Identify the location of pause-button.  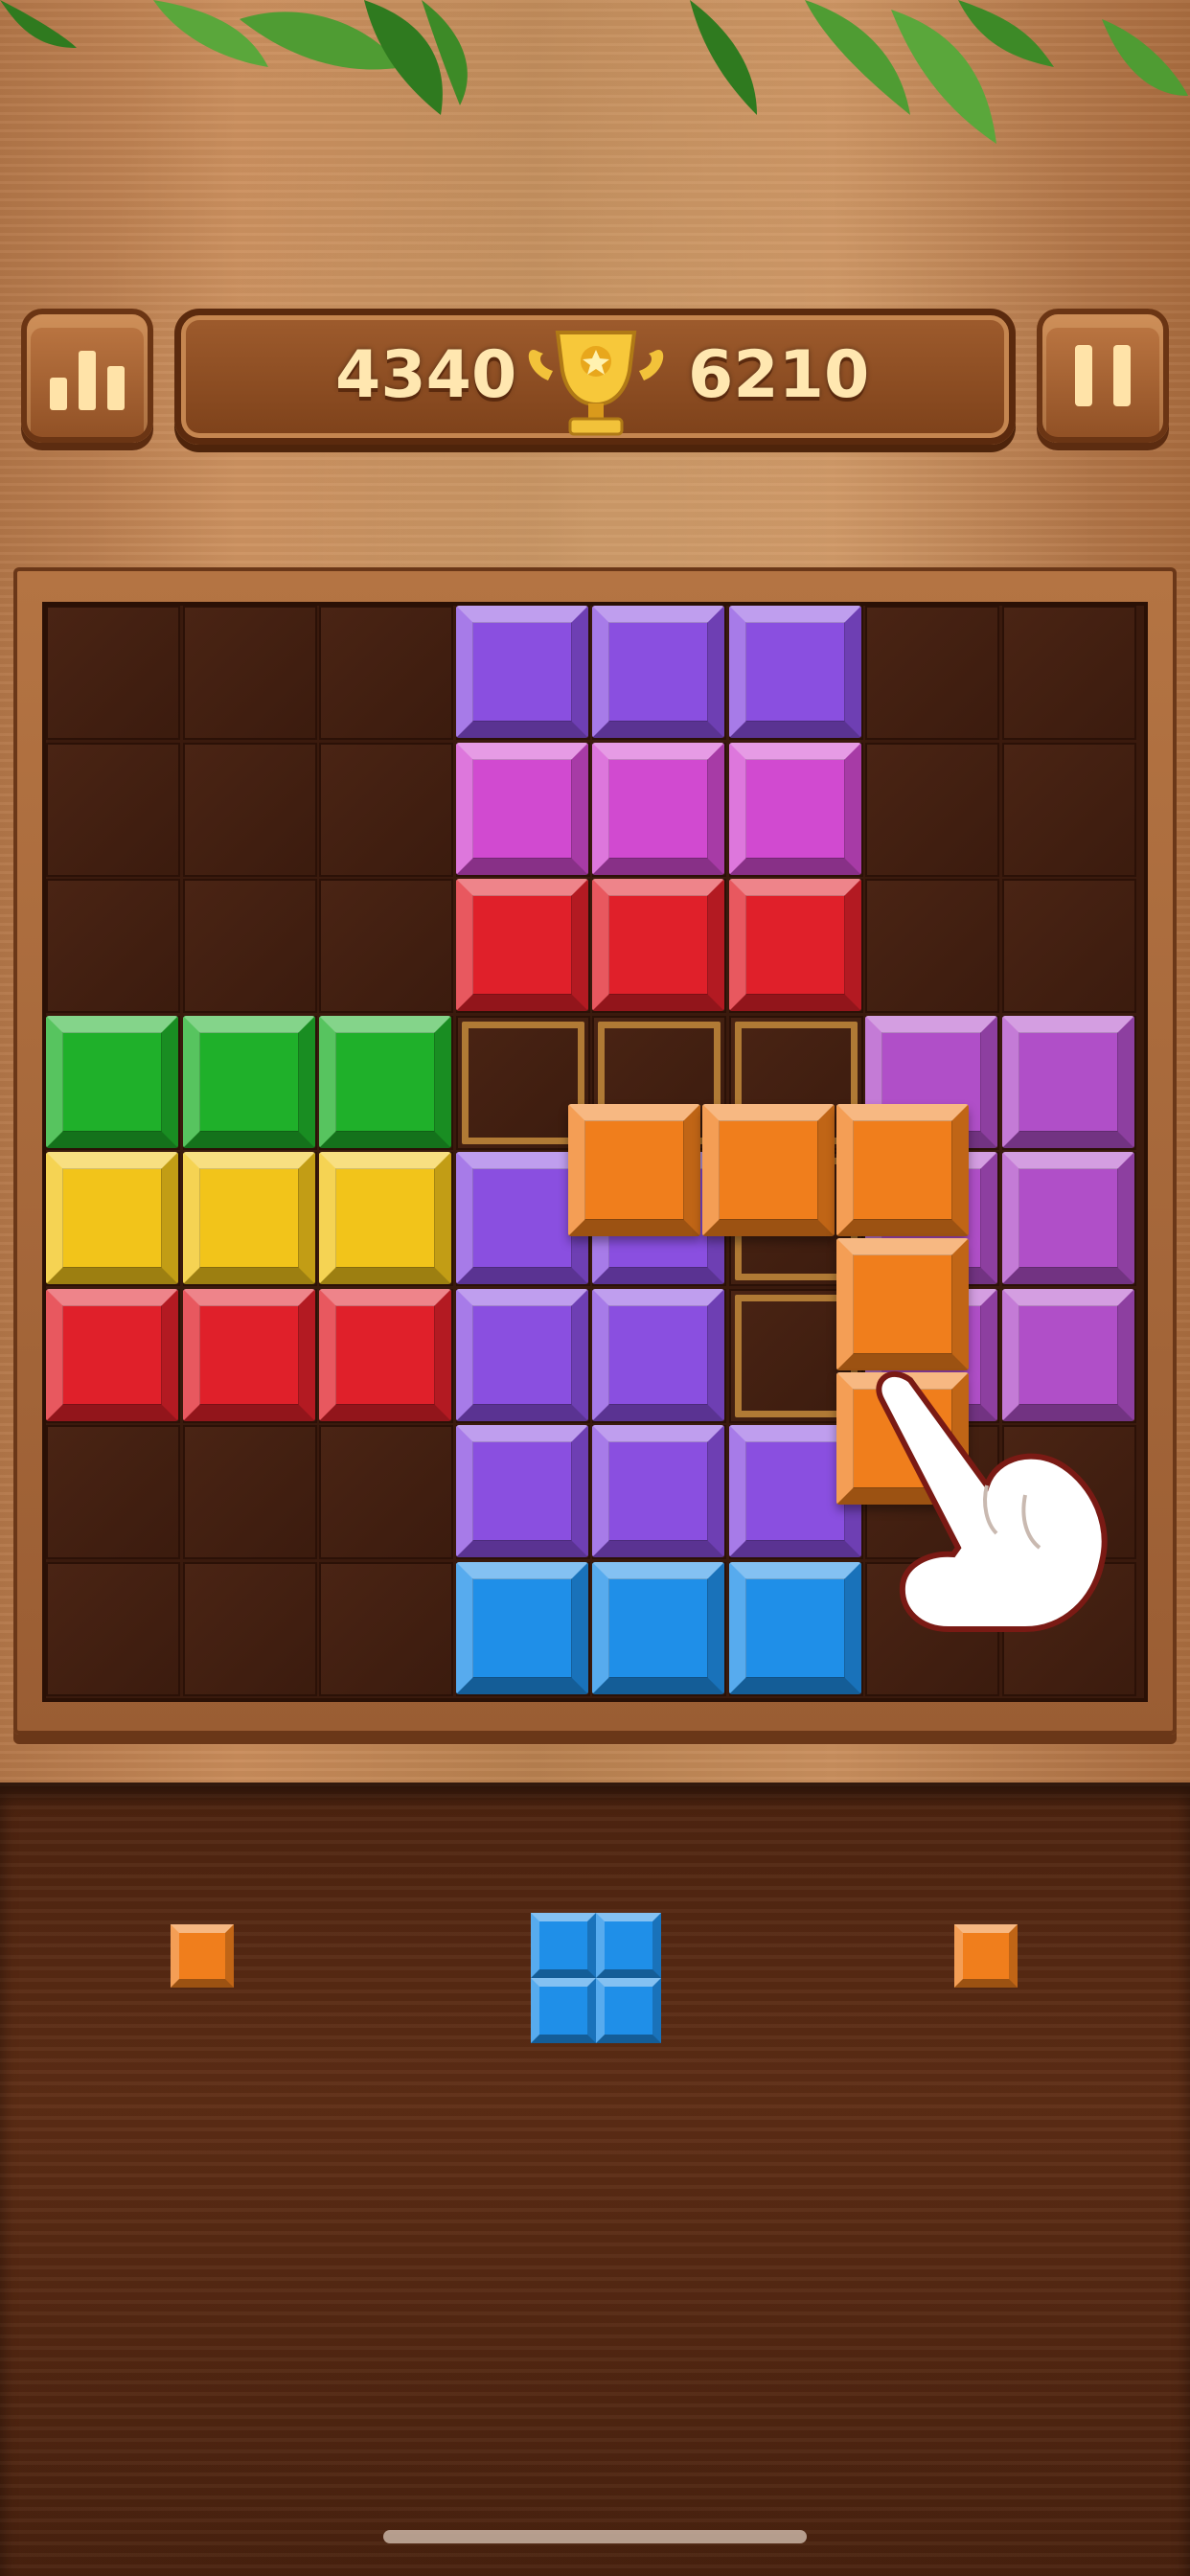
(1103, 376).